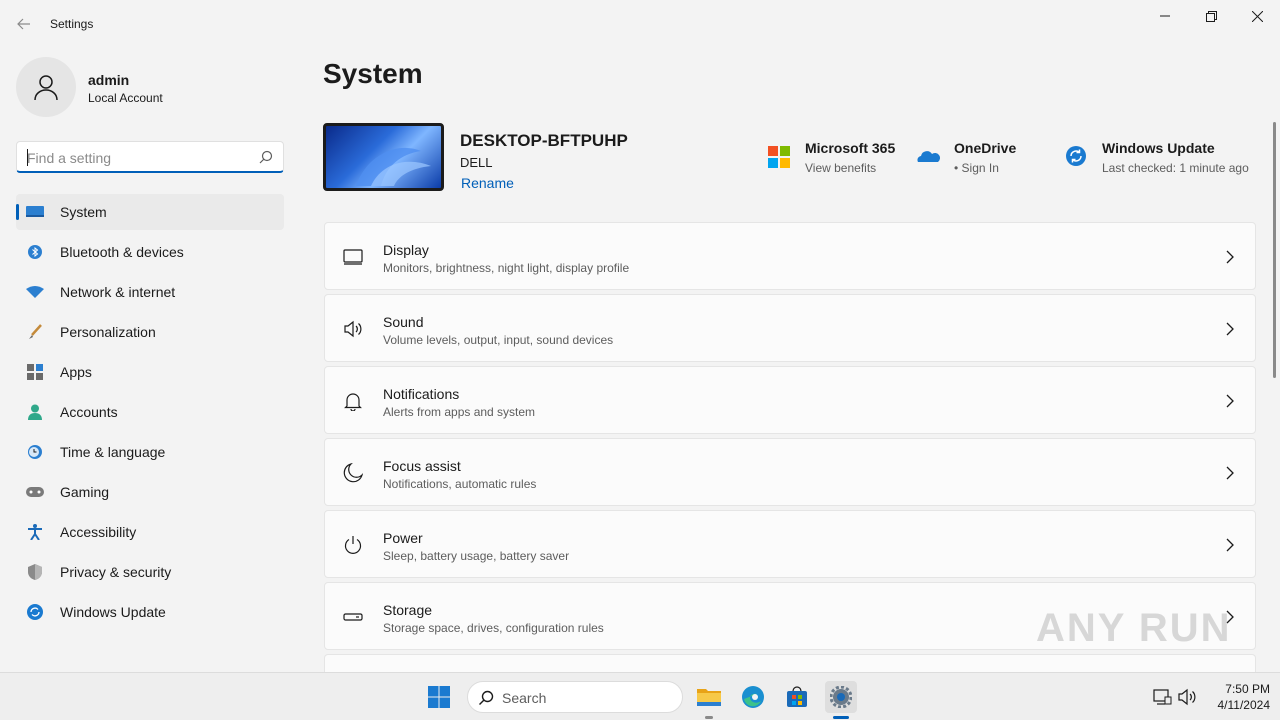 This screenshot has height=720, width=1280. I want to click on windows-update-icon, so click(1076, 156).